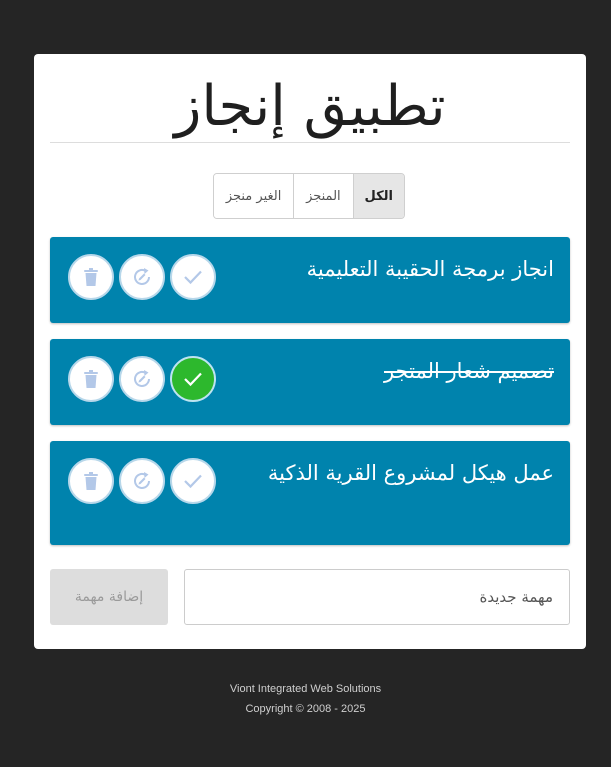  What do you see at coordinates (377, 597) in the screenshot?
I see `new-task-input` at bounding box center [377, 597].